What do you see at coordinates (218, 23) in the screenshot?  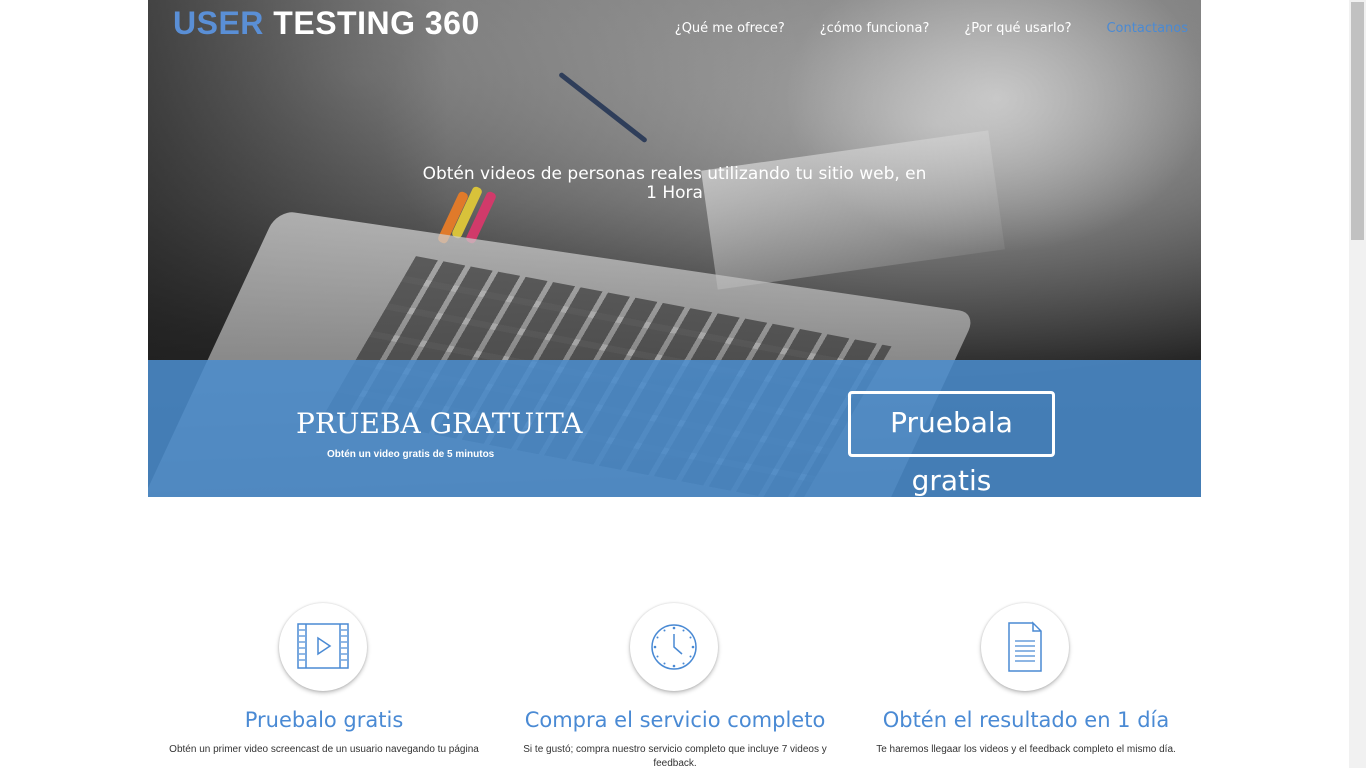 I see `logo-text-user: USER` at bounding box center [218, 23].